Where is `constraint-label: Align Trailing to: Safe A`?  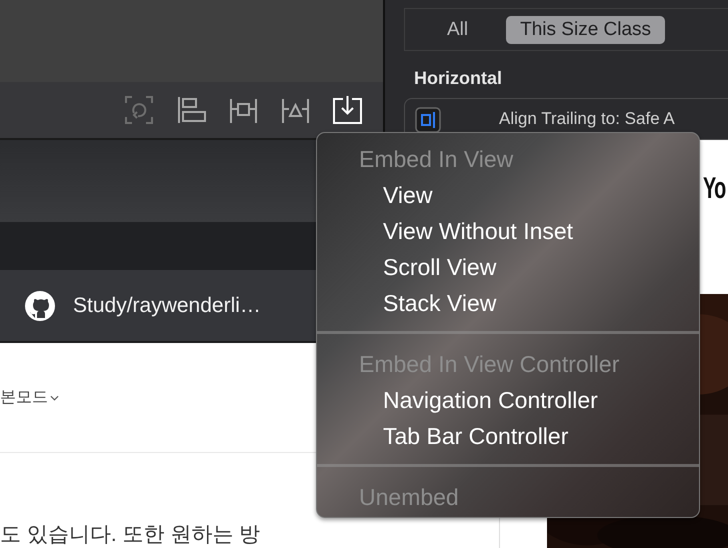
constraint-label: Align Trailing to: Safe A is located at coordinates (587, 118).